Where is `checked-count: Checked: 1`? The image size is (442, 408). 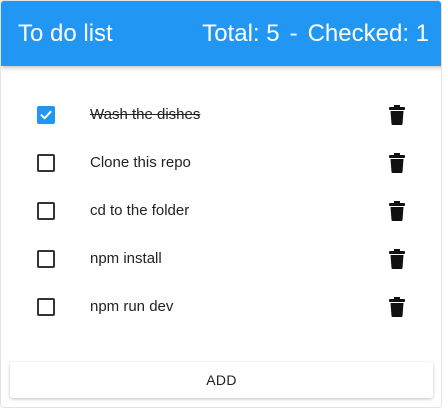
checked-count: Checked: 1 is located at coordinates (368, 33).